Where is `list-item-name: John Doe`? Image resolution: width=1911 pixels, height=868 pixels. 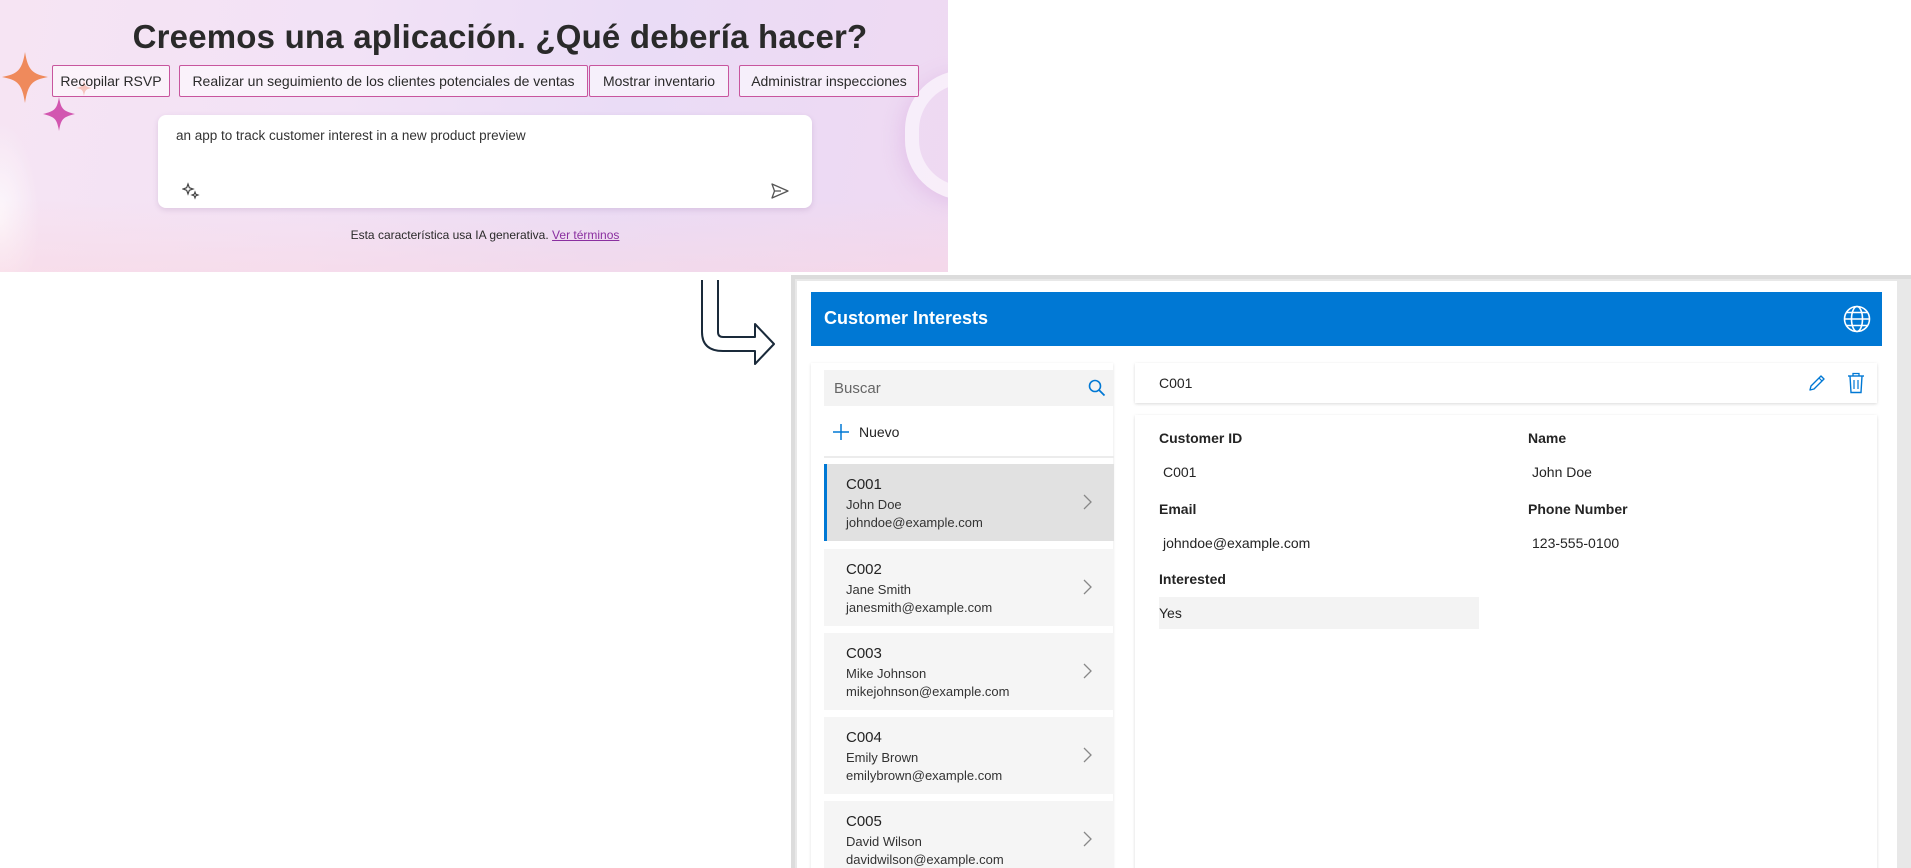
list-item-name: John Doe is located at coordinates (874, 504).